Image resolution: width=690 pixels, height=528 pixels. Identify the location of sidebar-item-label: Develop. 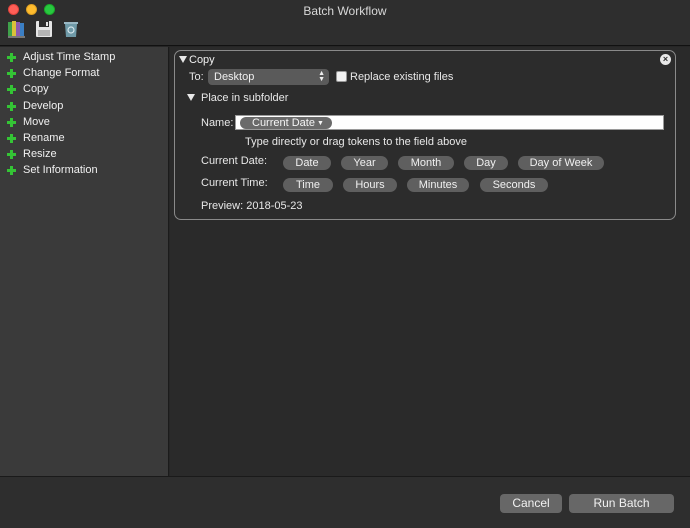
(43, 105).